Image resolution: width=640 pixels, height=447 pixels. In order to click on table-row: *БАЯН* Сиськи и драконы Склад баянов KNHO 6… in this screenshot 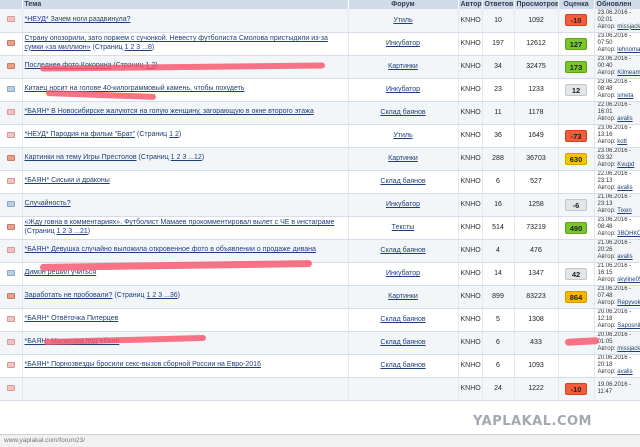, I will do `click(320, 182)`.